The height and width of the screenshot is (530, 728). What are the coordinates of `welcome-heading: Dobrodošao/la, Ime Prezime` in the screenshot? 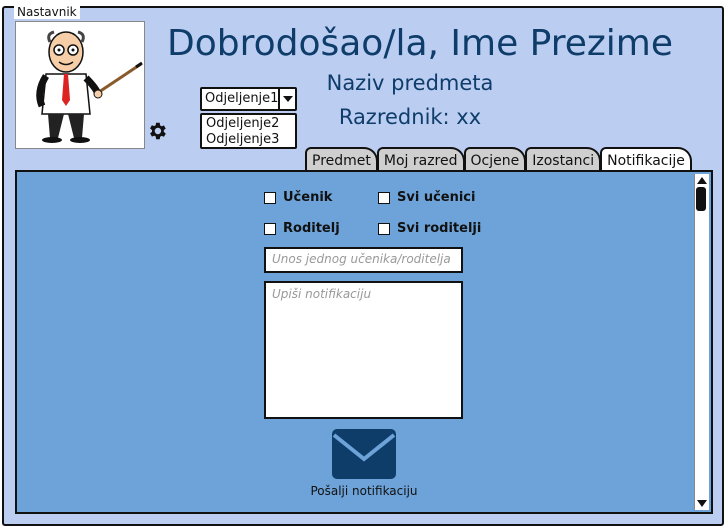 It's located at (420, 43).